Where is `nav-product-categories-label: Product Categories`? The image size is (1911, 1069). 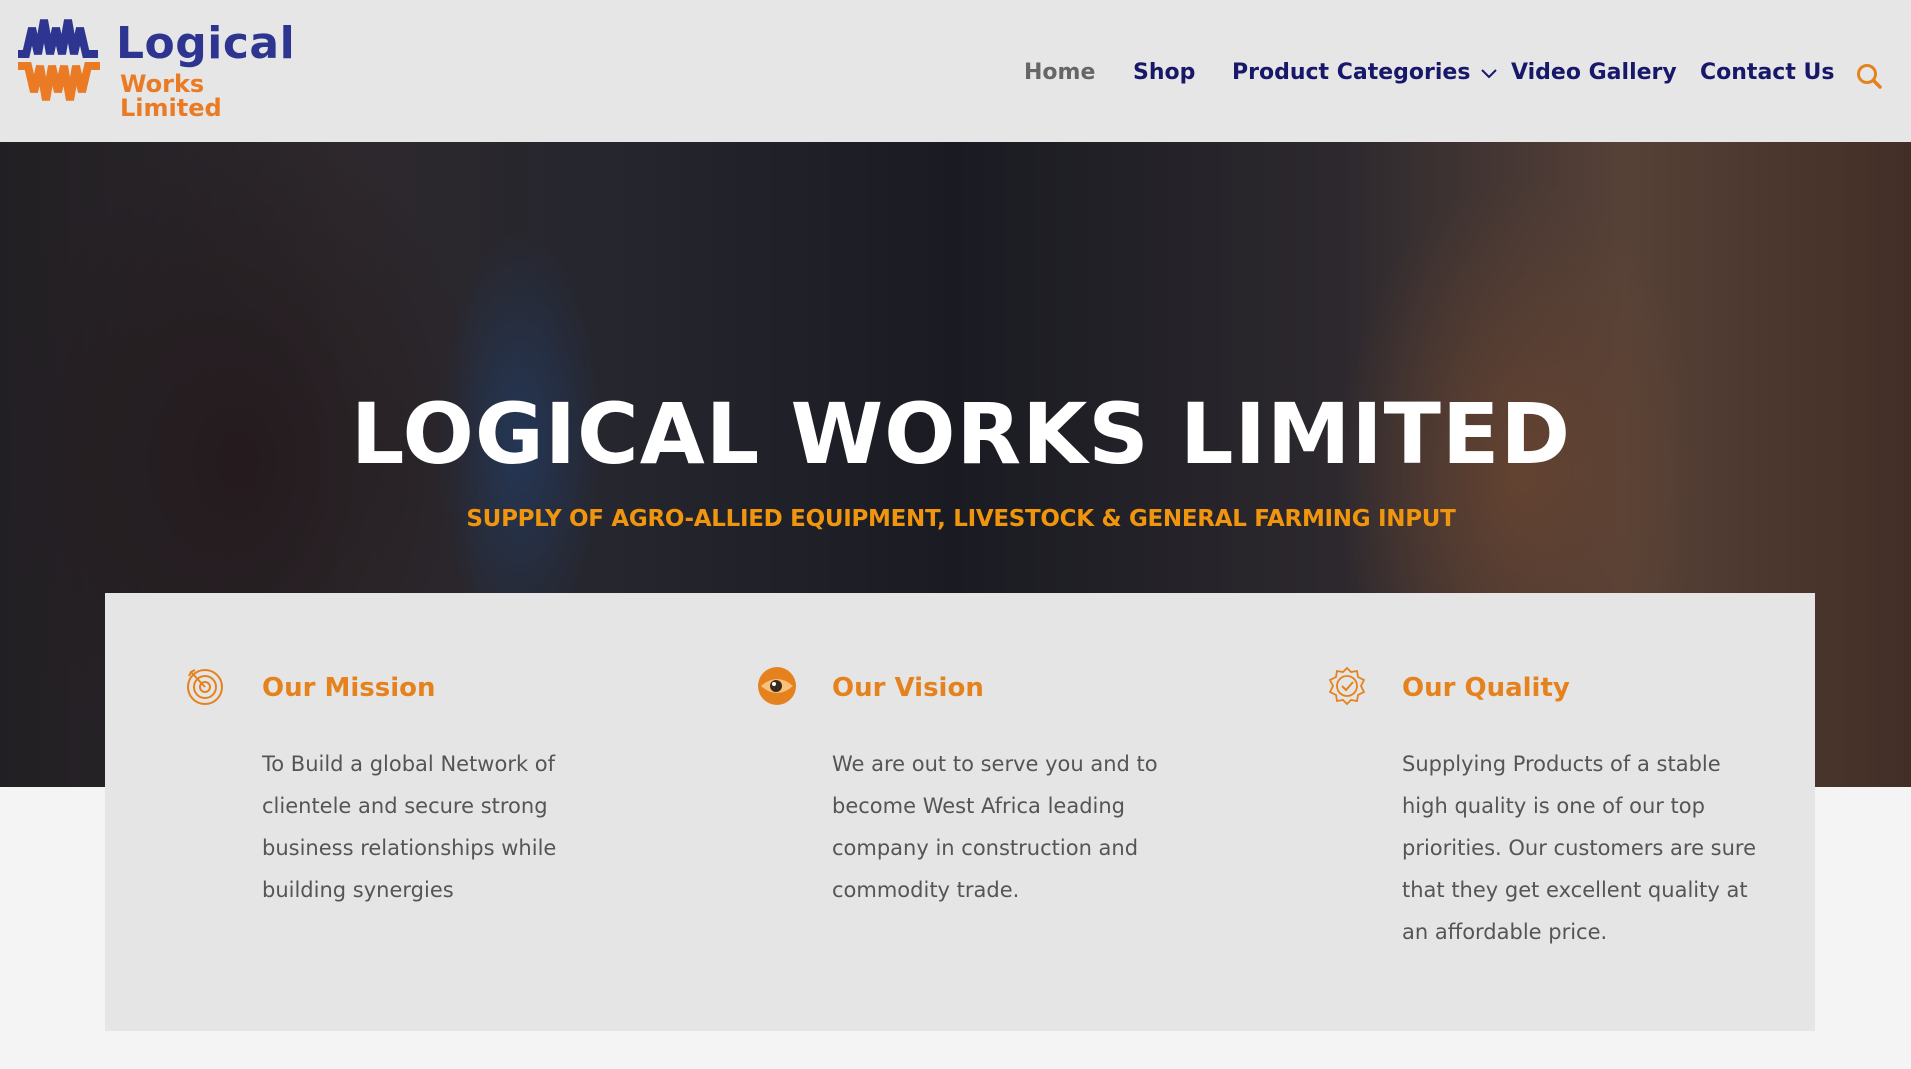 nav-product-categories-label: Product Categories is located at coordinates (1351, 72).